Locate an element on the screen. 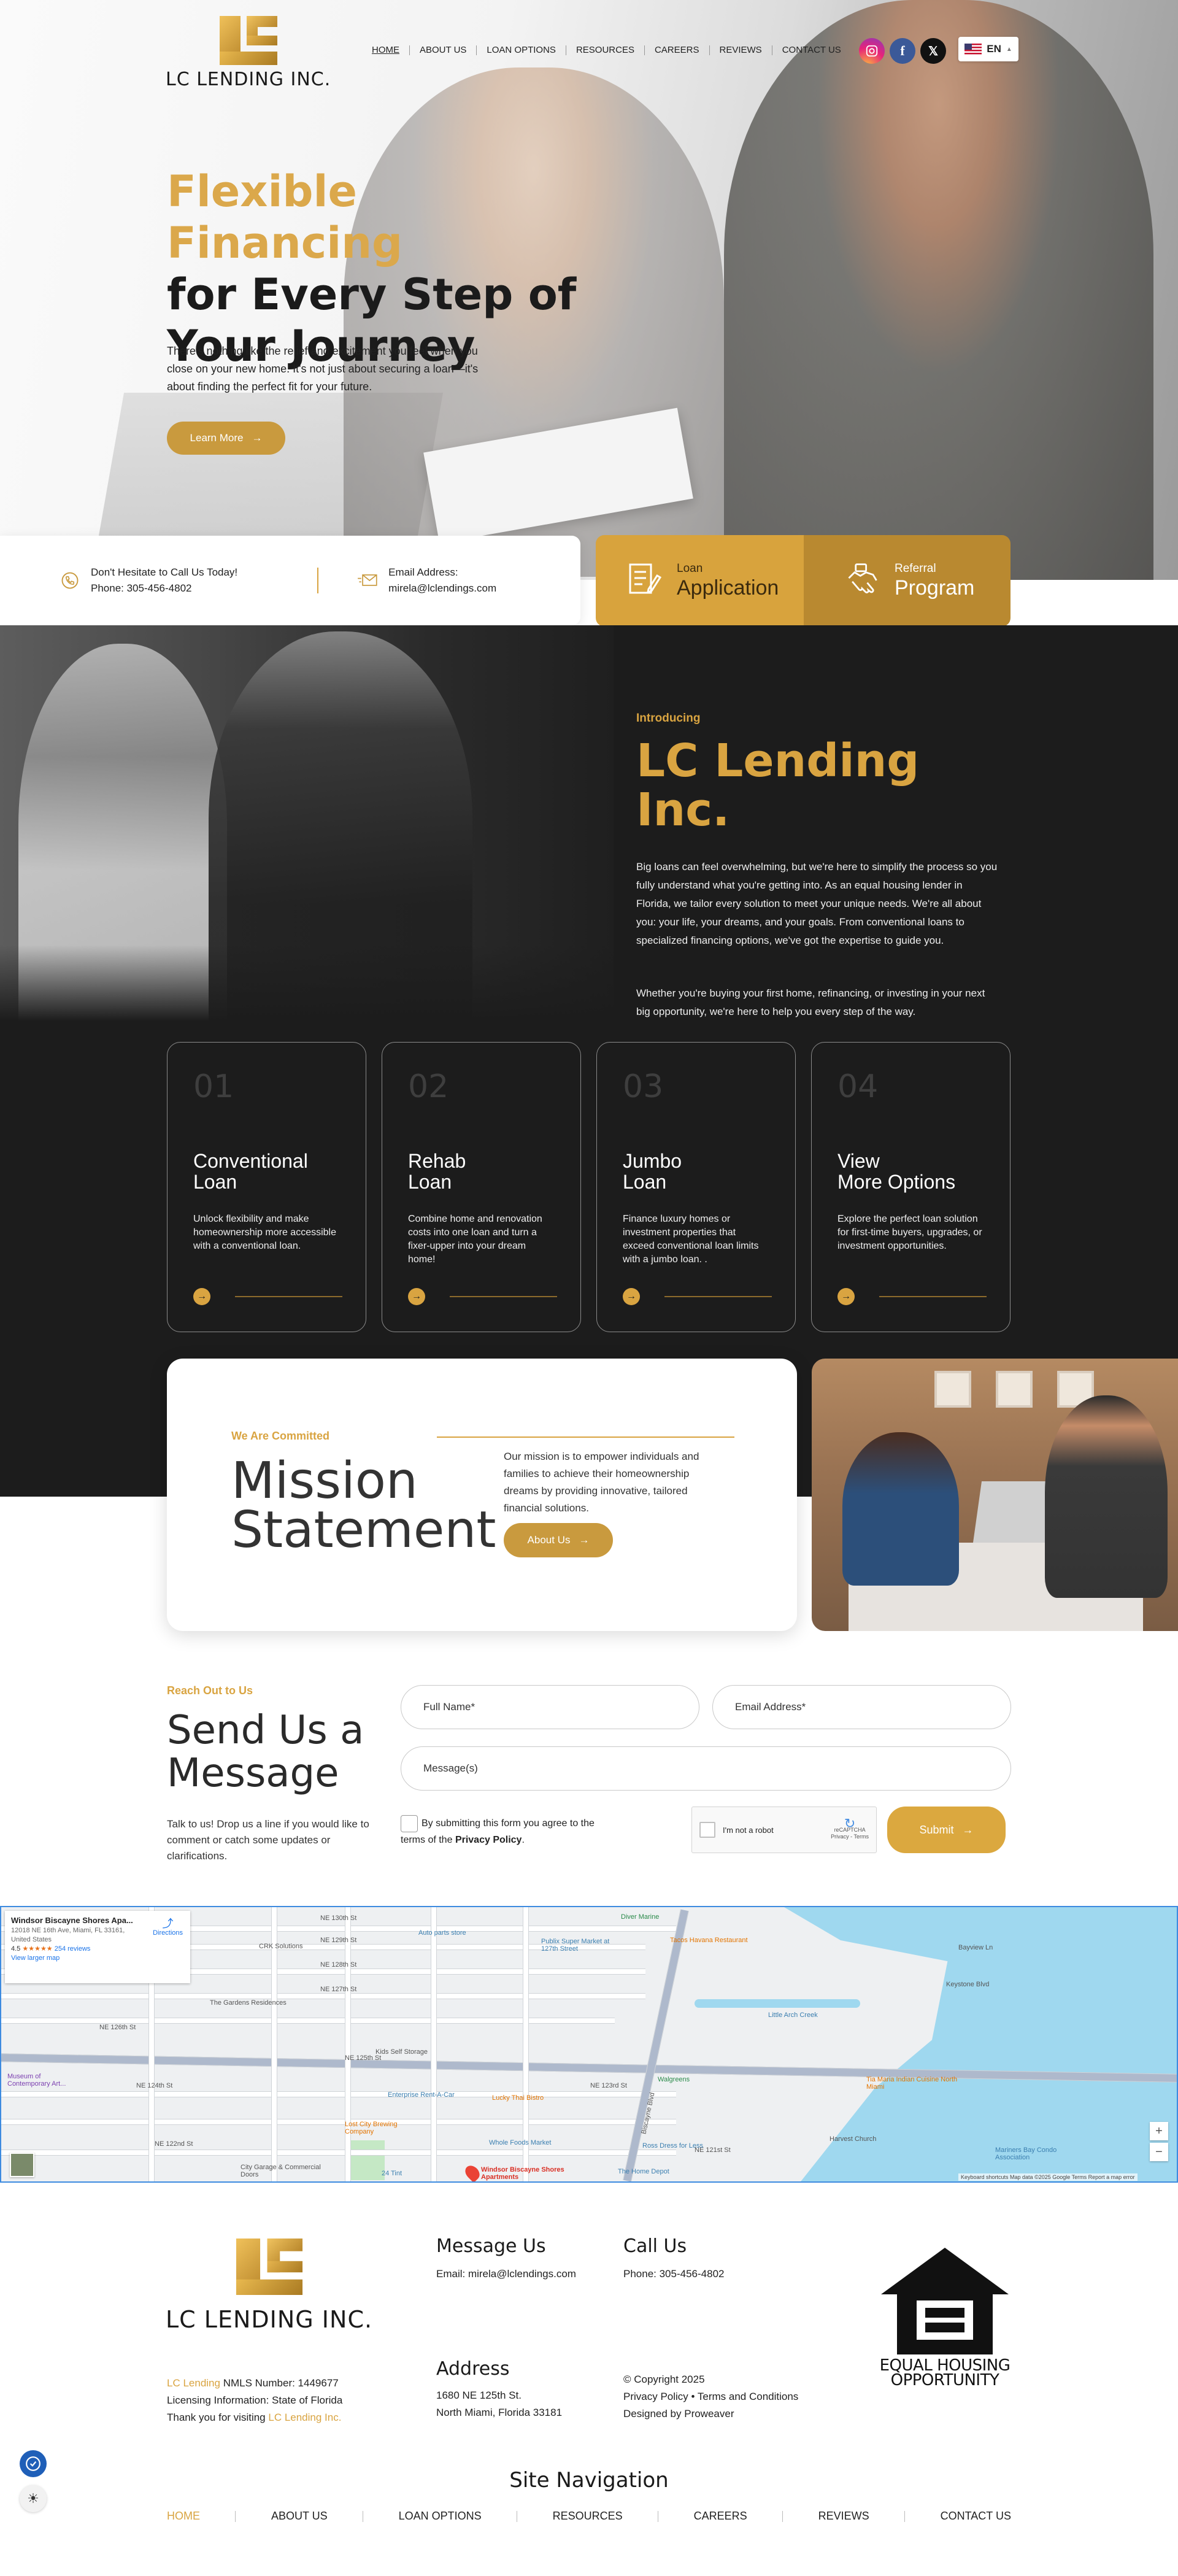 The width and height of the screenshot is (1178, 2576). form-title: Send Us a Message is located at coordinates (277, 1752).